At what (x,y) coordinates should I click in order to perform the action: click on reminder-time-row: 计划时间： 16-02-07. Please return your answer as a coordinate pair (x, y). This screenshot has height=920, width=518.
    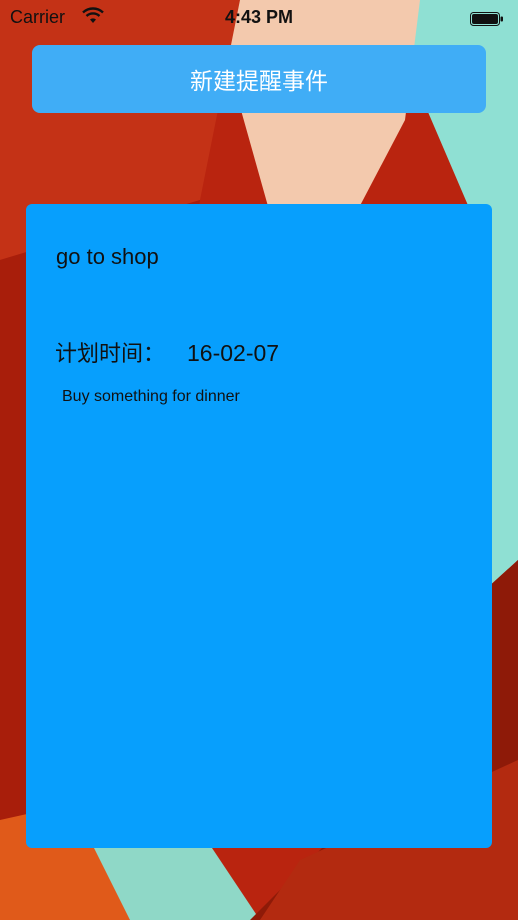
    Looking at the image, I should click on (167, 352).